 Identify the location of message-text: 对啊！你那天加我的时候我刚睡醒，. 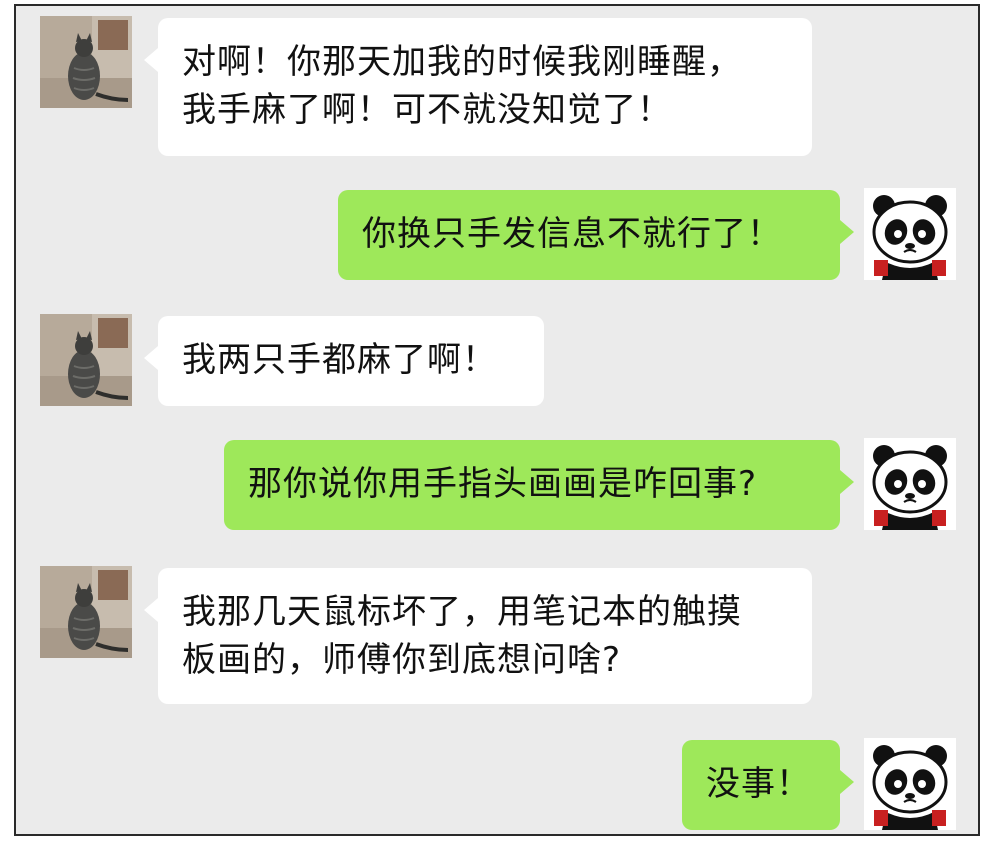
(462, 62).